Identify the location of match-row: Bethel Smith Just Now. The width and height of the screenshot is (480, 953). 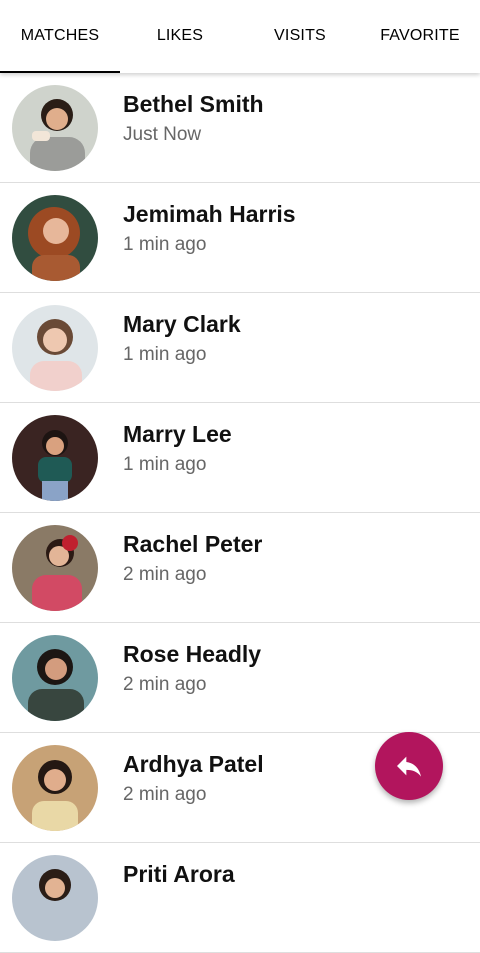
(240, 128).